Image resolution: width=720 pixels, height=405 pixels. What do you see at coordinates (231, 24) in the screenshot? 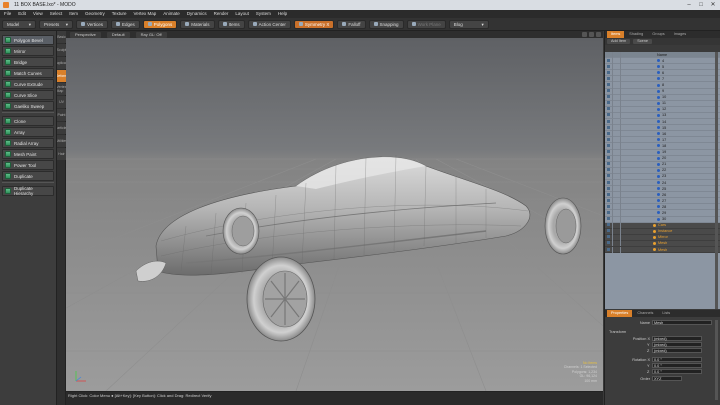
I see `items-mode-button: Items` at bounding box center [231, 24].